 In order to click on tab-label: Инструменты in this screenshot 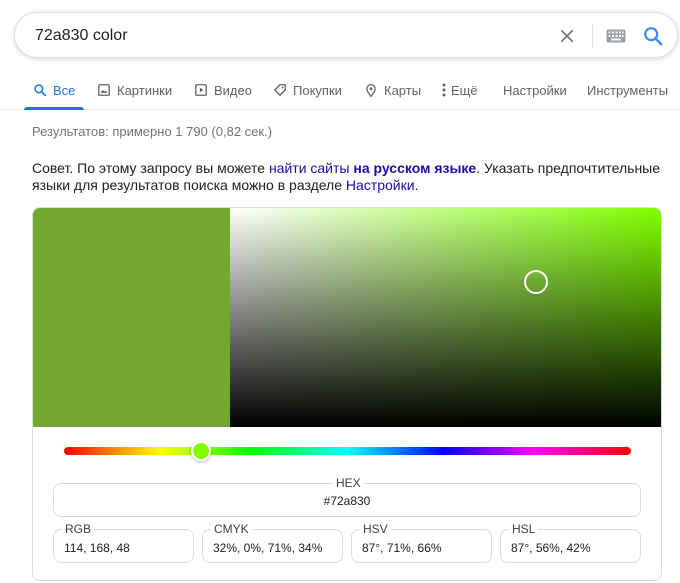, I will do `click(628, 90)`.